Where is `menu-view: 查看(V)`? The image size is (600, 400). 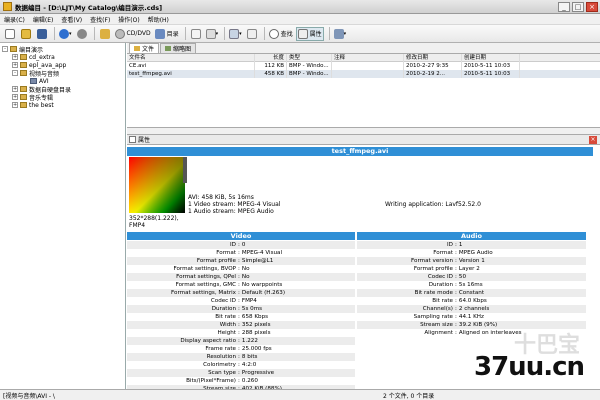 menu-view: 查看(V) is located at coordinates (71, 19).